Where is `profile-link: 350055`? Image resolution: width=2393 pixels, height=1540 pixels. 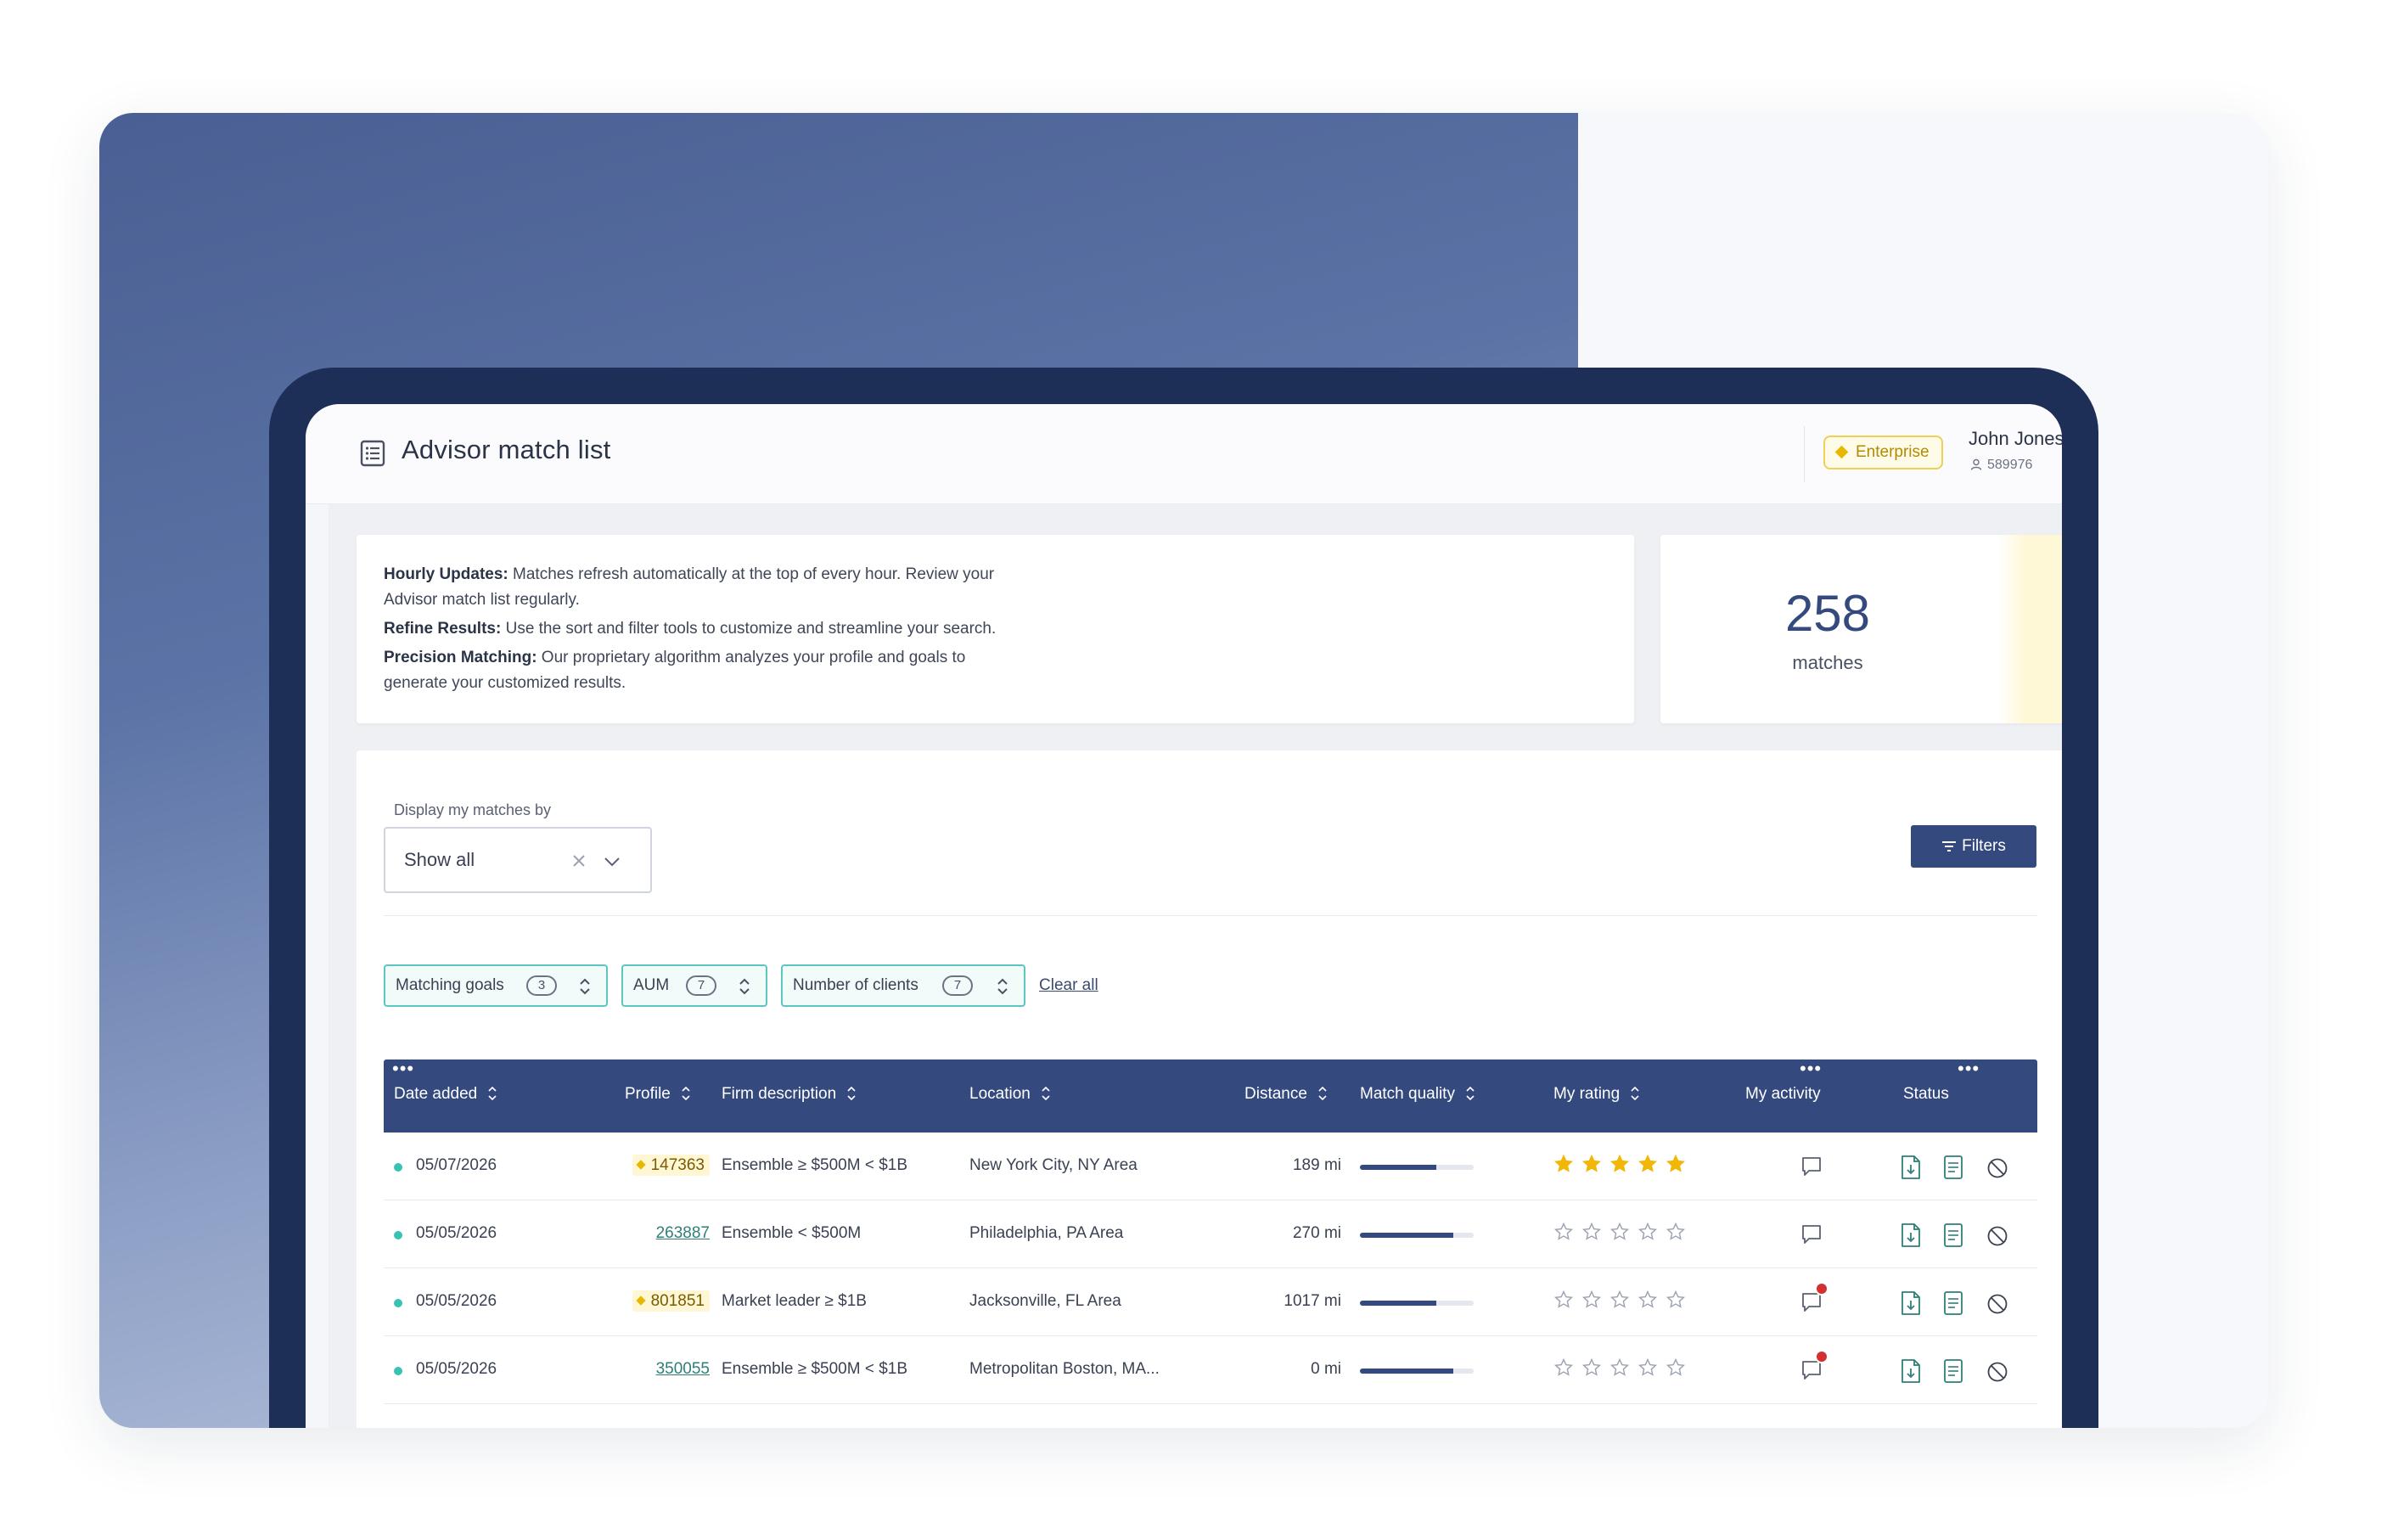
profile-link: 350055 is located at coordinates (683, 1369).